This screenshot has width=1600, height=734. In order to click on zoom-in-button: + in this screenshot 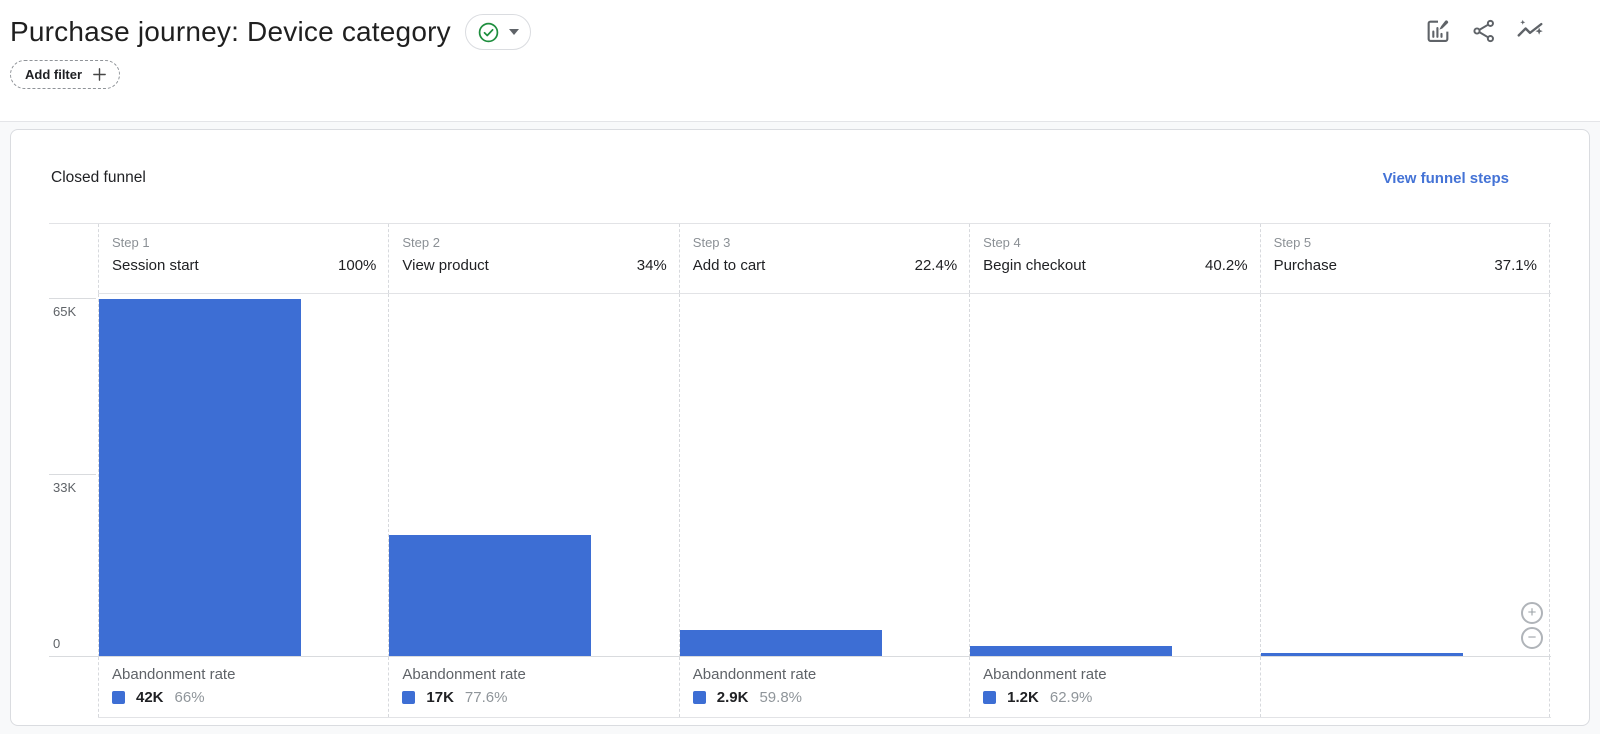, I will do `click(1532, 613)`.